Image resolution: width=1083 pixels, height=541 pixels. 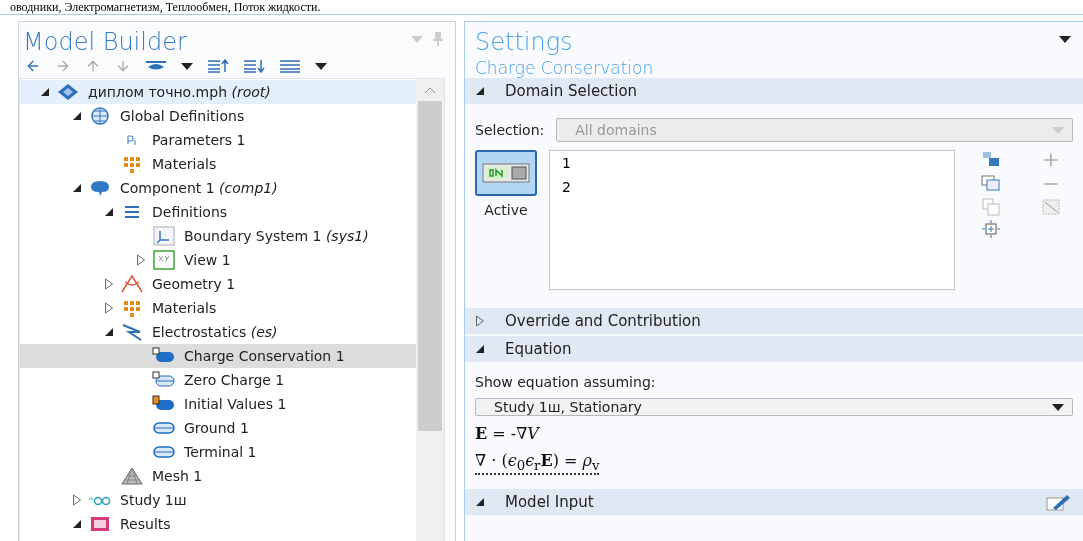 I want to click on study-dropdown: Study 1ш, Stationary, so click(x=774, y=407).